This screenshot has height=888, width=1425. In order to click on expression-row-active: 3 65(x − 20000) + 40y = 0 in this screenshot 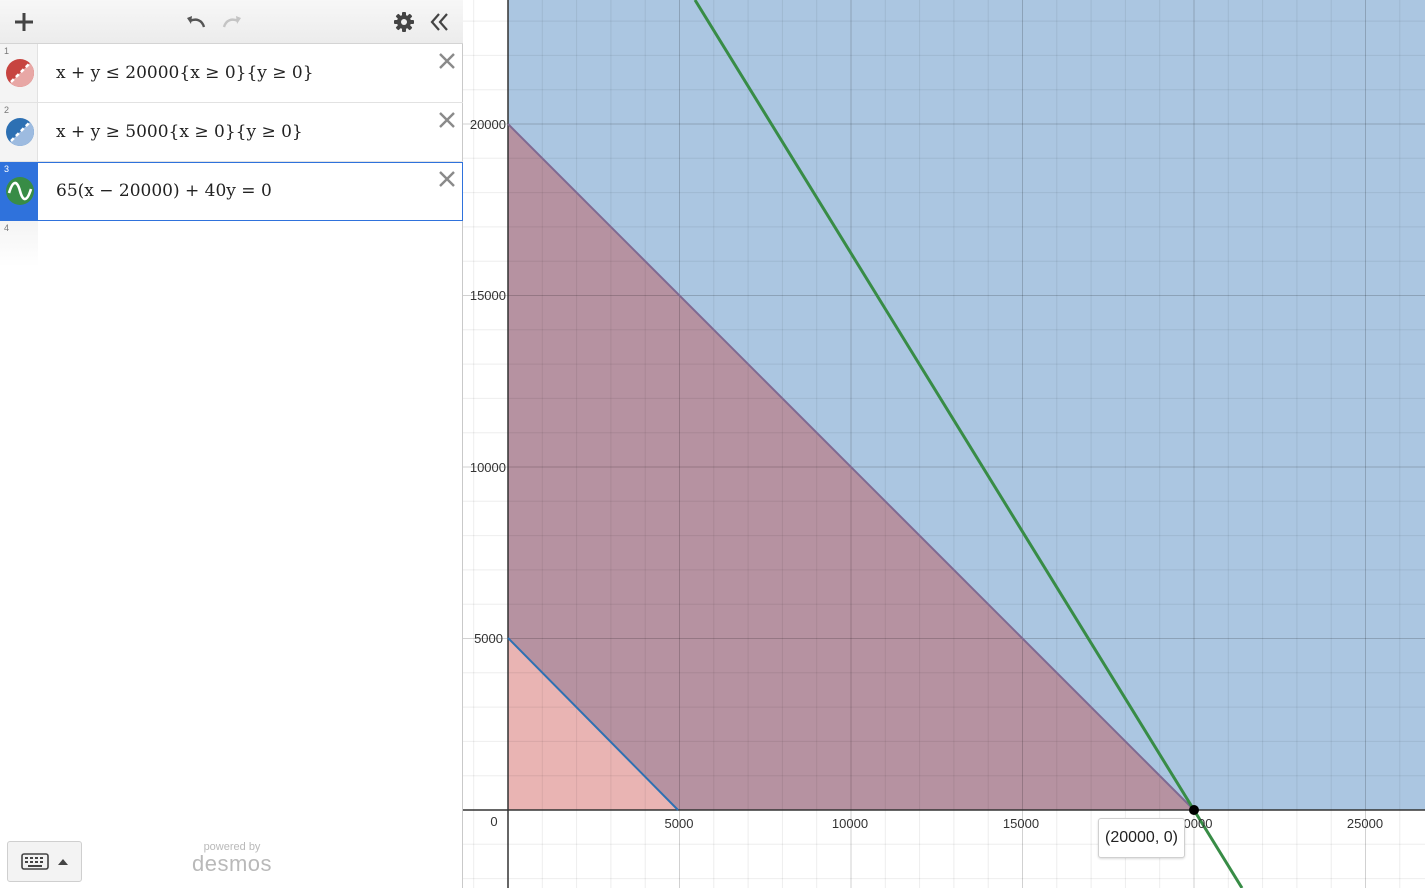, I will do `click(231, 191)`.